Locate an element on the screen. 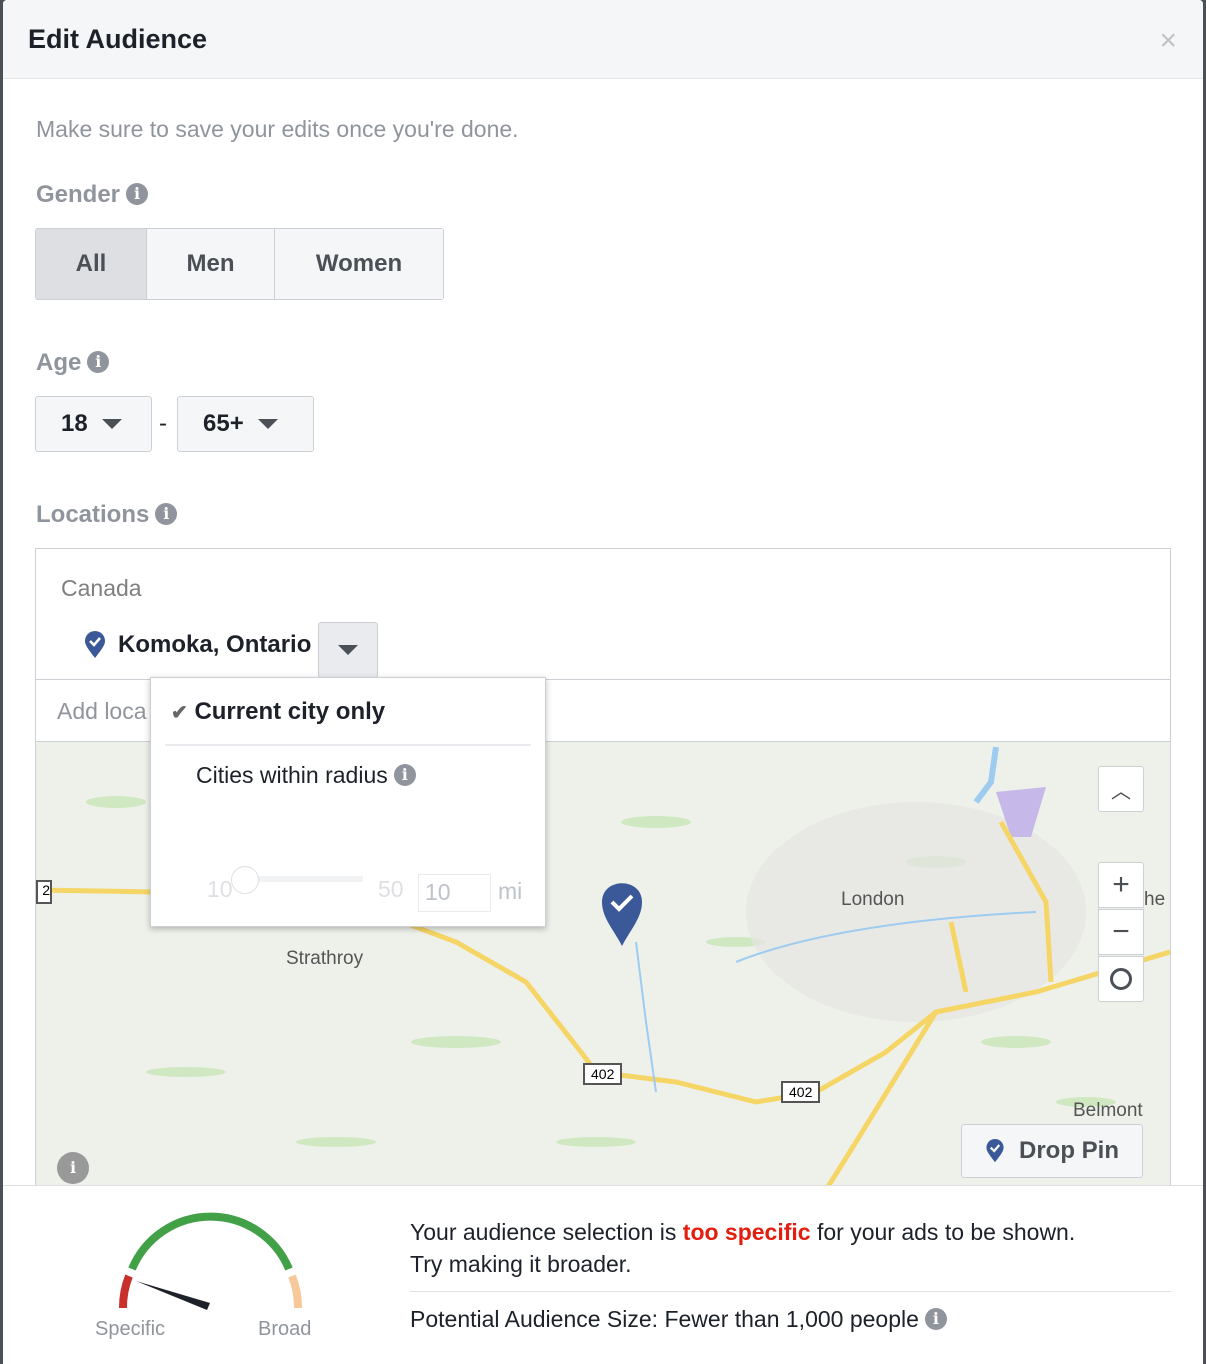 The width and height of the screenshot is (1206, 1364). drop-pin-label: Drop Pin is located at coordinates (1069, 1150).